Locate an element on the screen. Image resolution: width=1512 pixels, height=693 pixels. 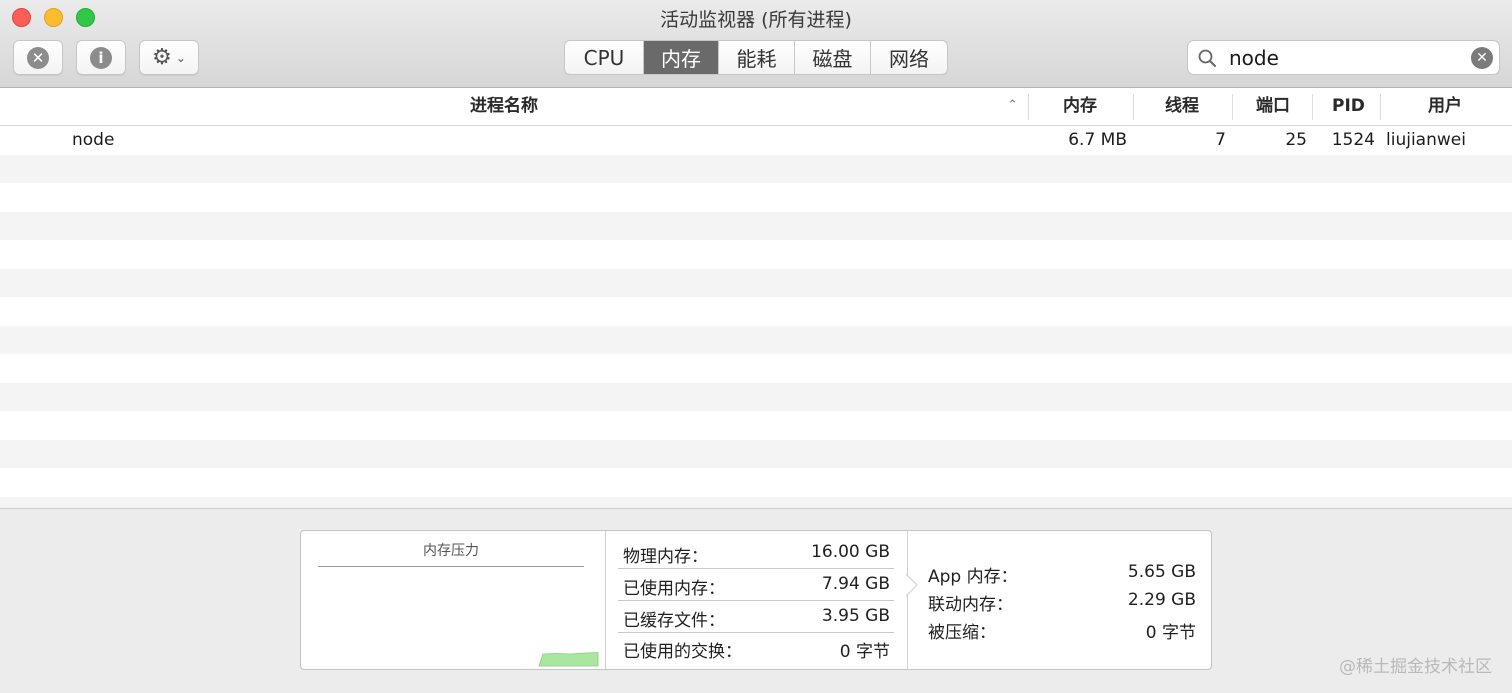
memory-pressure-graph is located at coordinates (568, 659).